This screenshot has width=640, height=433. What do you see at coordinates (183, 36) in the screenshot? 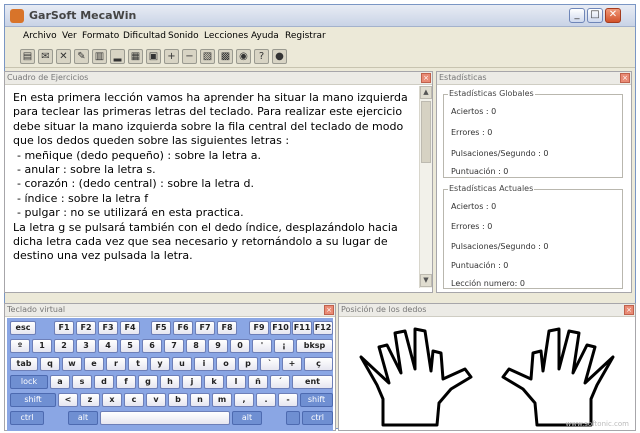
I see `menu-sonido: Sonido` at bounding box center [183, 36].